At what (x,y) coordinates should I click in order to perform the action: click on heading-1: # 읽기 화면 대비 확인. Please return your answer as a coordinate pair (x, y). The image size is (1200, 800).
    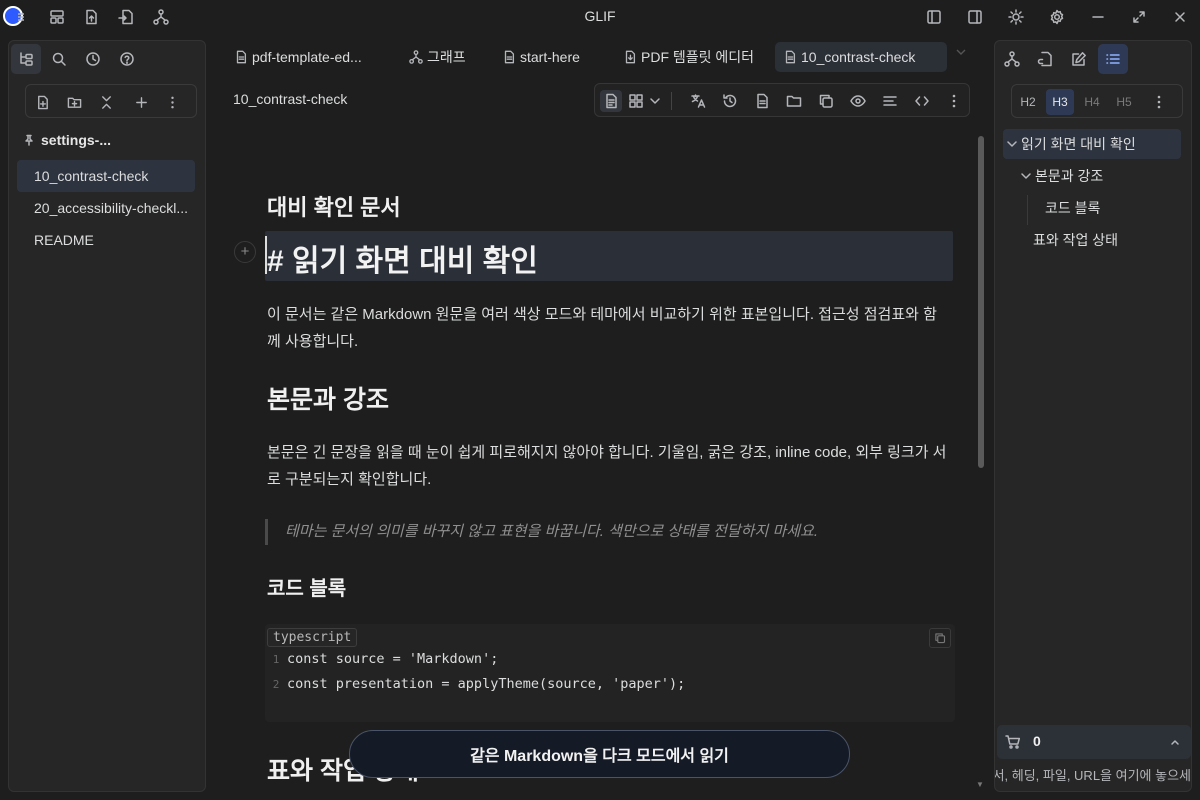
    Looking at the image, I should click on (402, 258).